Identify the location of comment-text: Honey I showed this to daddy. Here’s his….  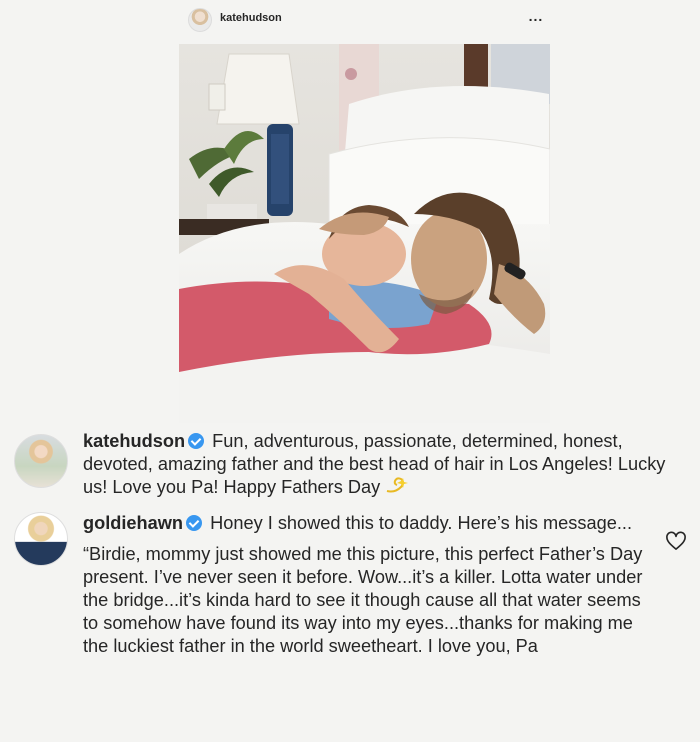
(421, 523).